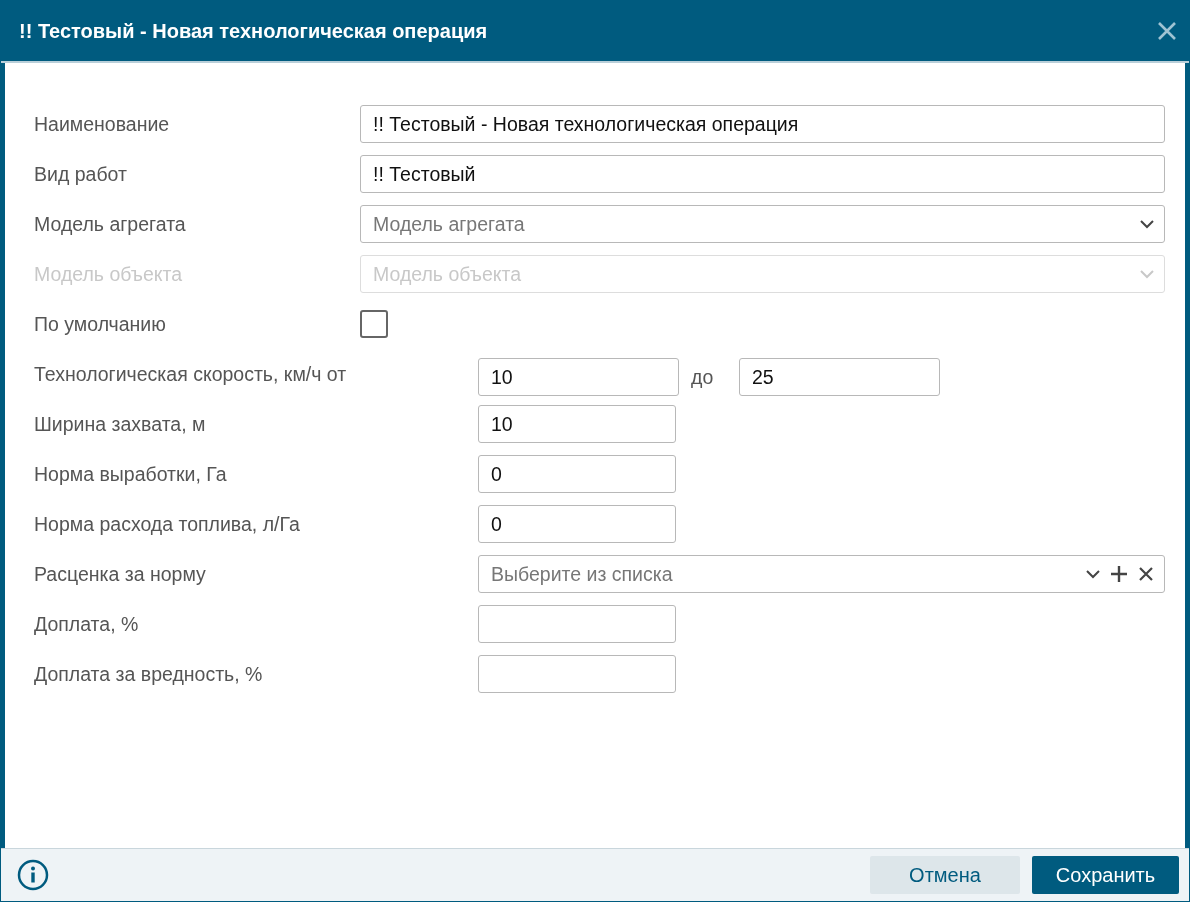  I want to click on checkbox, so click(374, 324).